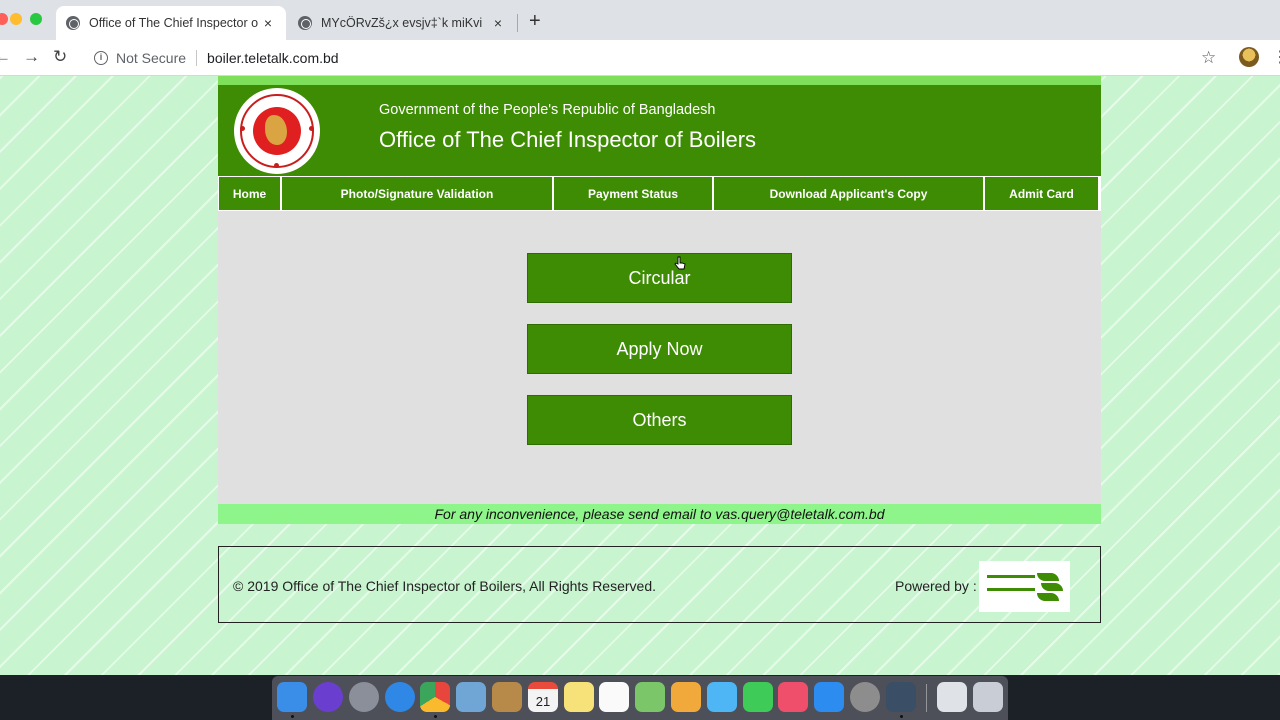 This screenshot has width=1280, height=720. What do you see at coordinates (471, 697) in the screenshot?
I see `preview-icon` at bounding box center [471, 697].